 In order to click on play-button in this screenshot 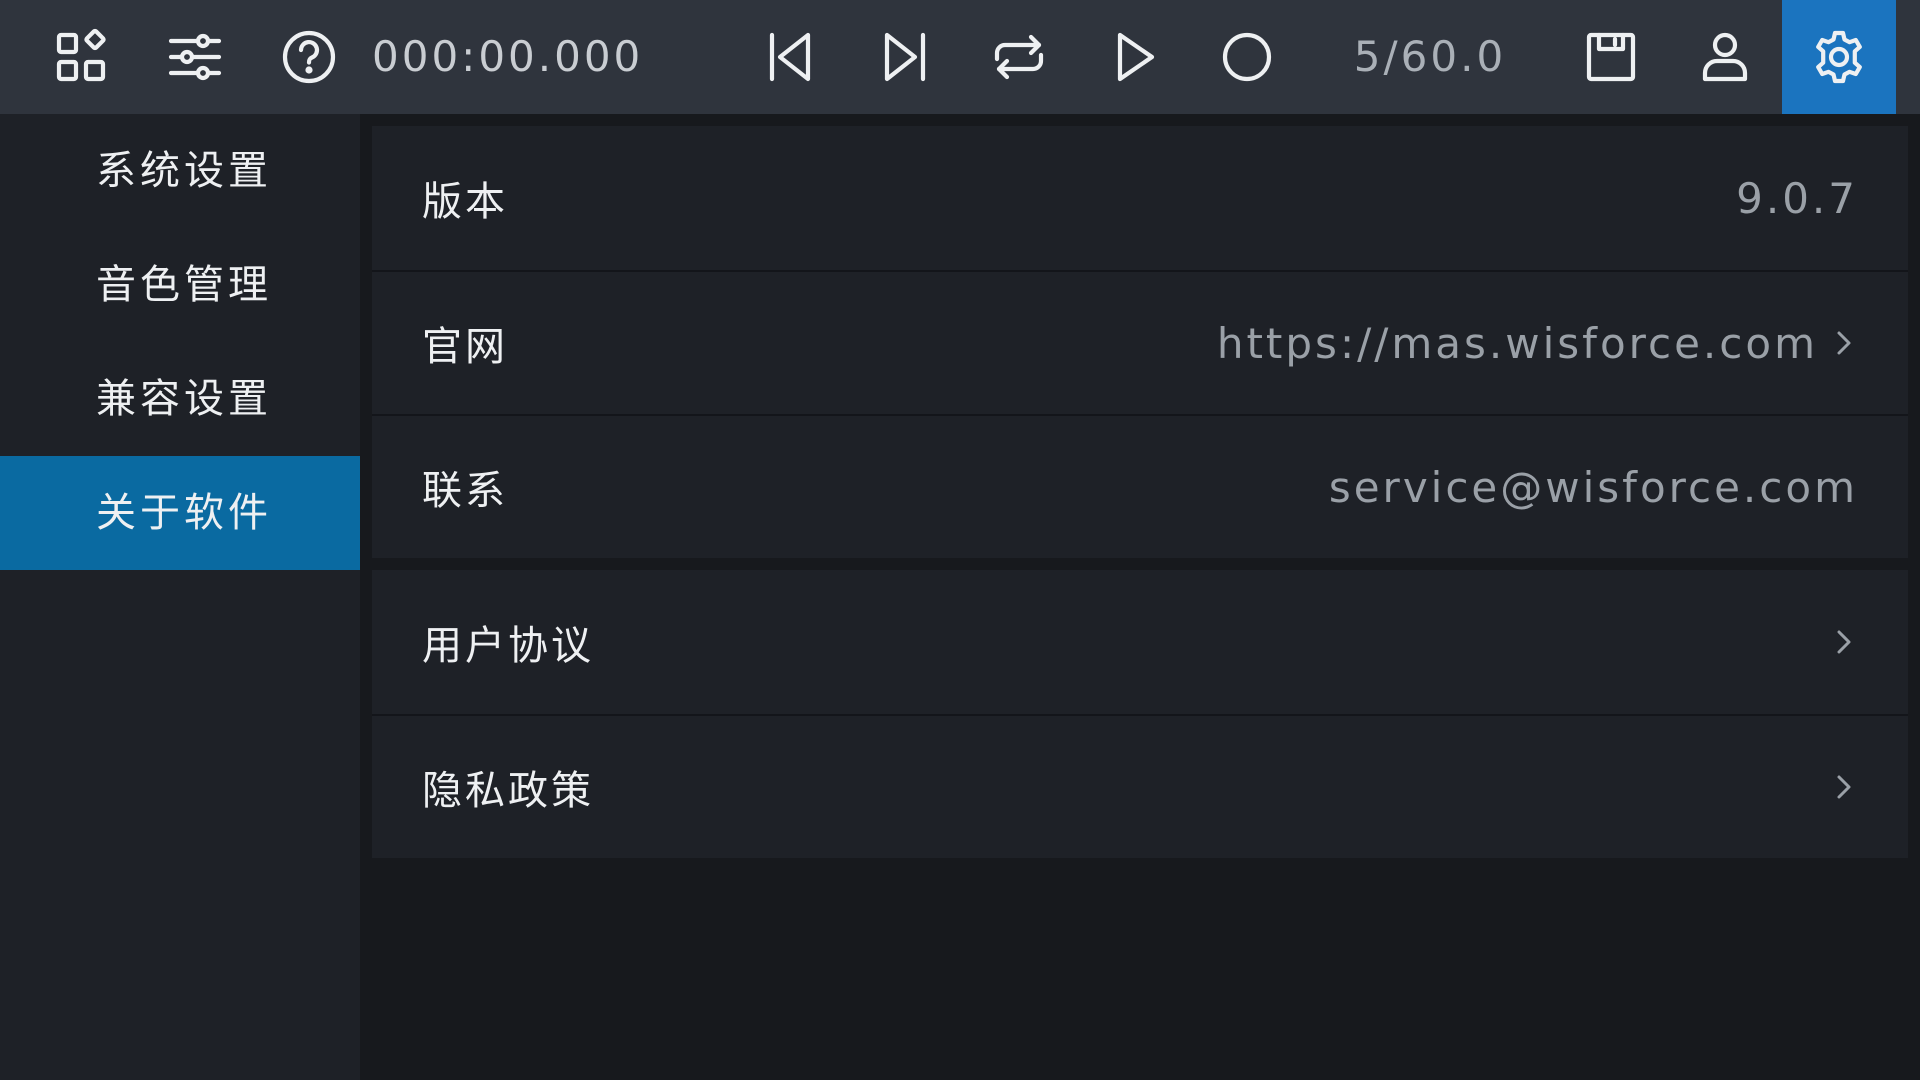, I will do `click(1134, 57)`.